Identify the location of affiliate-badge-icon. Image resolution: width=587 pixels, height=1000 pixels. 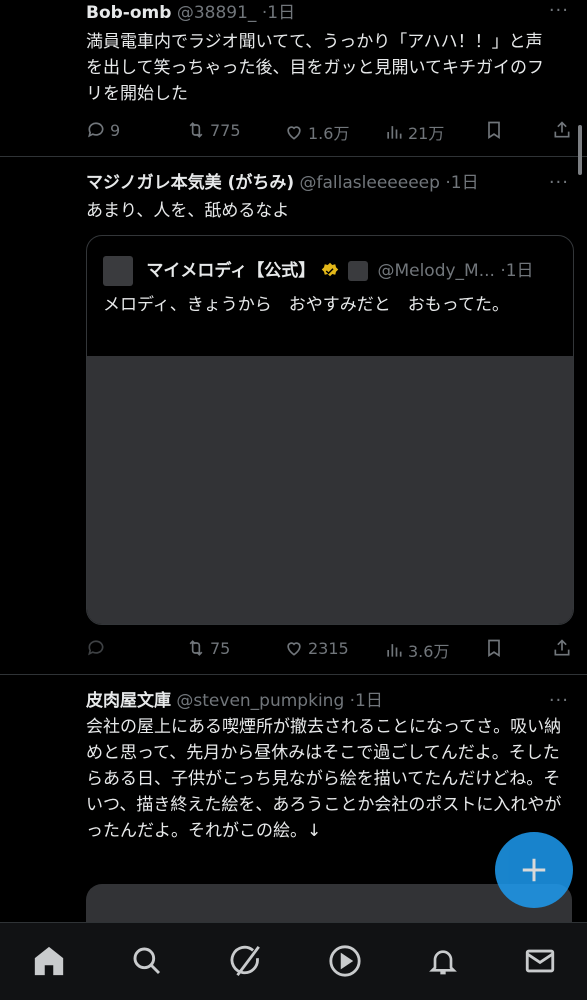
(358, 271).